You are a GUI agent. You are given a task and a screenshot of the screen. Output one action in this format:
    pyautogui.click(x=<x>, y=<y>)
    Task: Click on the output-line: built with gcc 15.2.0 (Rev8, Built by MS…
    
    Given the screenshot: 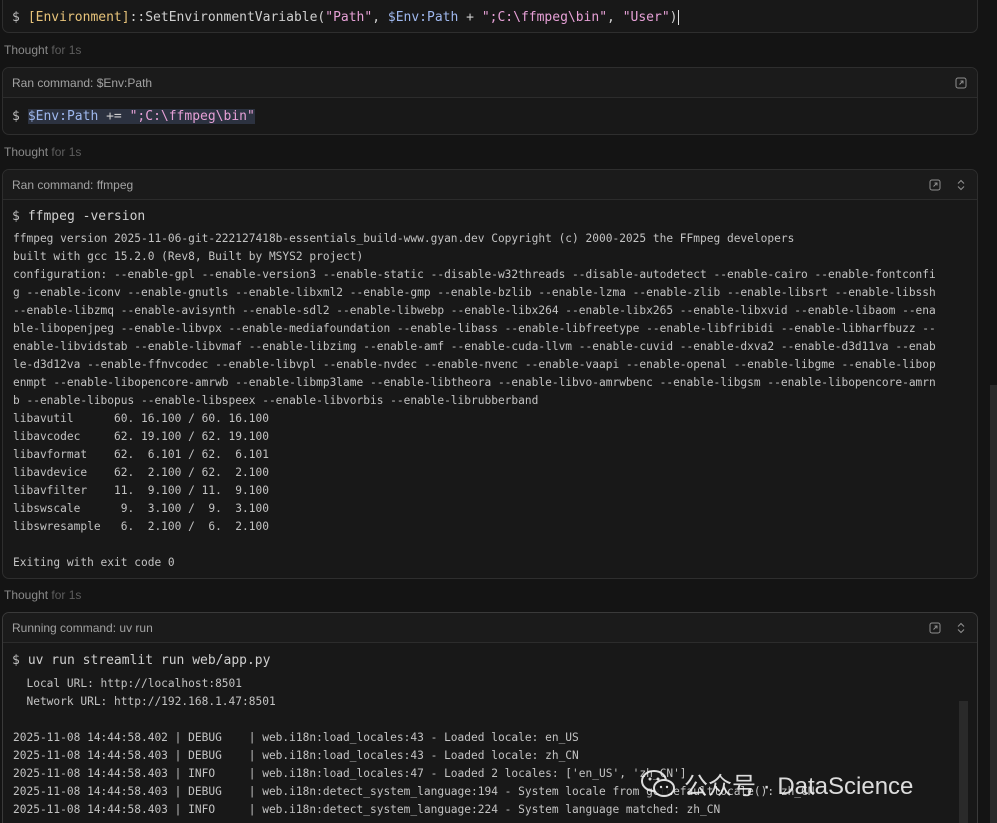 What is the action you would take?
    pyautogui.click(x=188, y=256)
    